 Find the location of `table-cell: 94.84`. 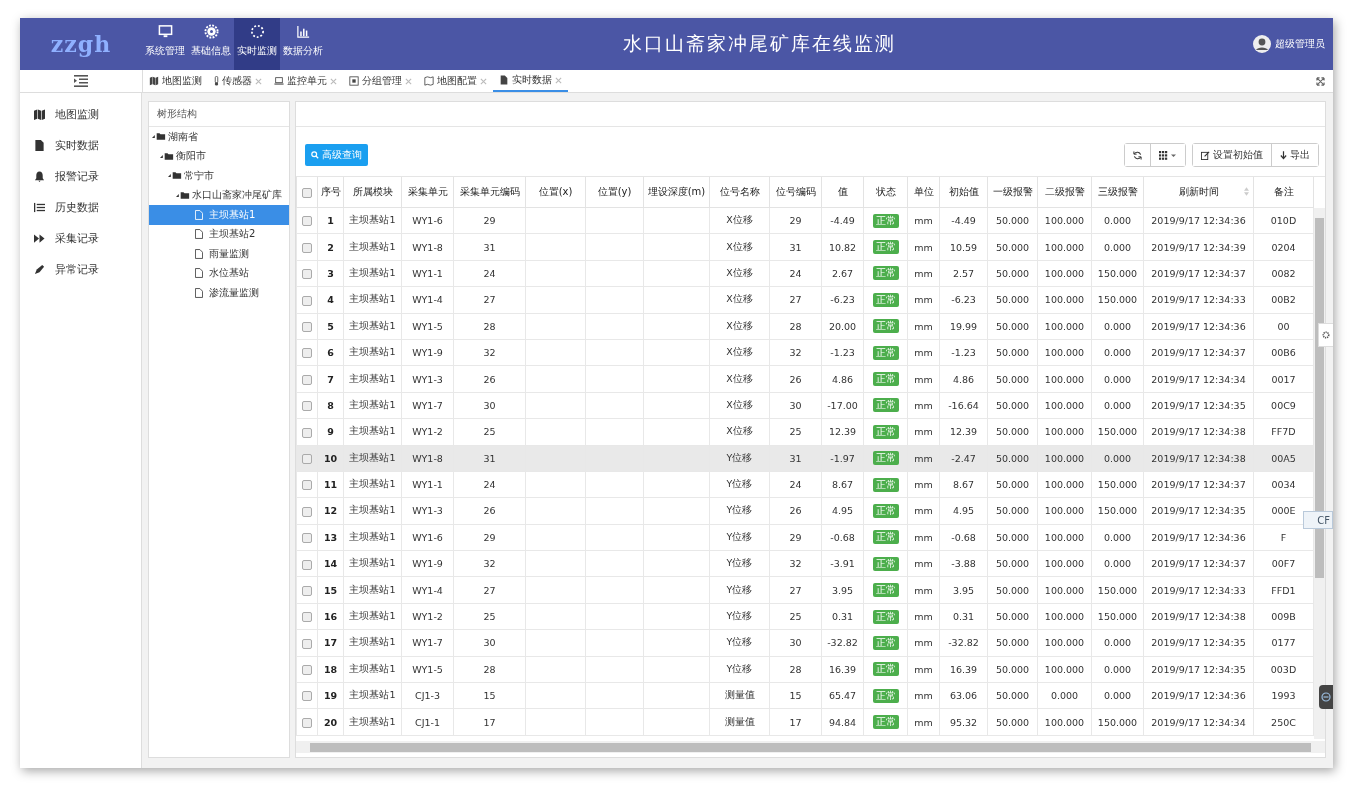

table-cell: 94.84 is located at coordinates (842, 722).